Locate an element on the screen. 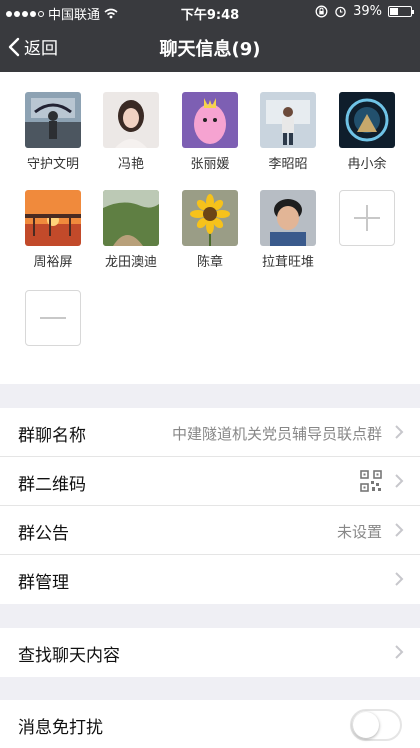 This screenshot has height=748, width=420. member-name: 拉茸旺堆 is located at coordinates (287, 262).